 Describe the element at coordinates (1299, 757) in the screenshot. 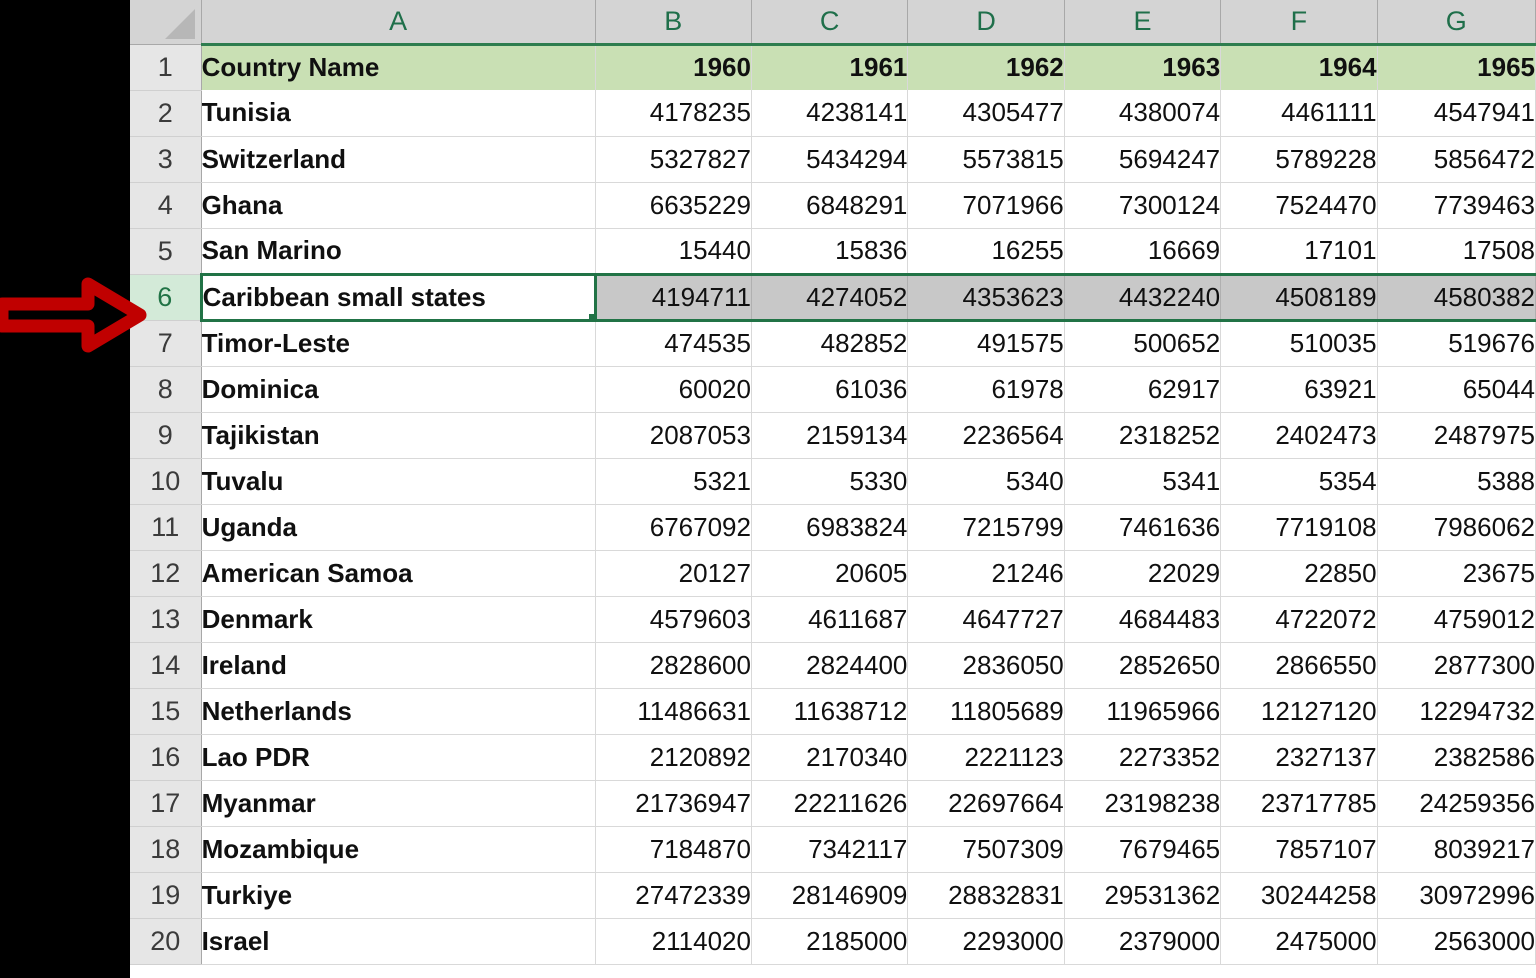

I see `cell-population-value: 2327137` at that location.